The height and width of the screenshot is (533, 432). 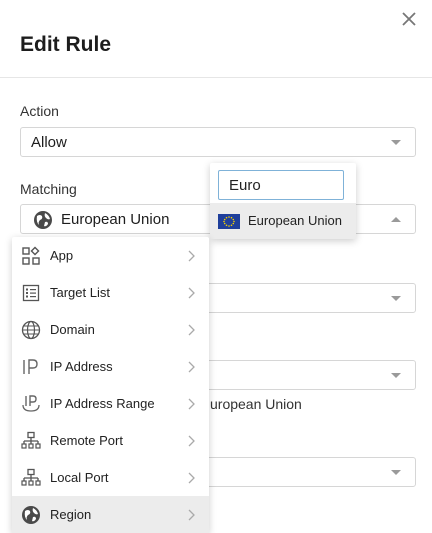 What do you see at coordinates (110, 477) in the screenshot?
I see `category-local-port: Local Port` at bounding box center [110, 477].